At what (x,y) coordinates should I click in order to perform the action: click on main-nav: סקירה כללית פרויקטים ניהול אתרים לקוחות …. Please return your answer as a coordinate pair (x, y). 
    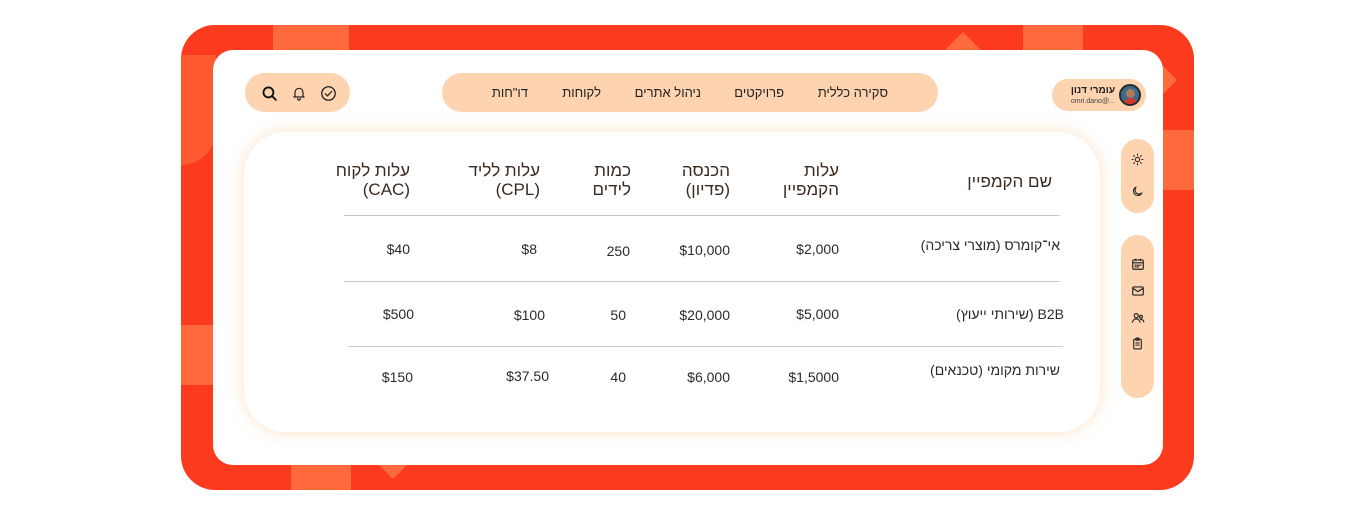
    Looking at the image, I should click on (690, 92).